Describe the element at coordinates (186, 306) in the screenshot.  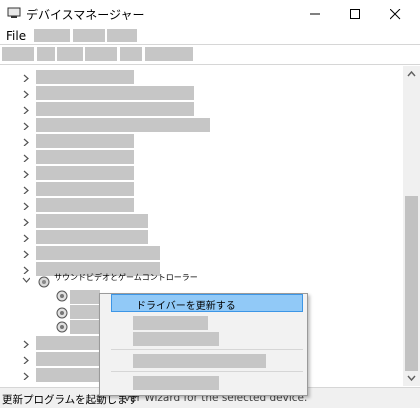
I see `context-menu-item-label: ドライバーを更新する` at that location.